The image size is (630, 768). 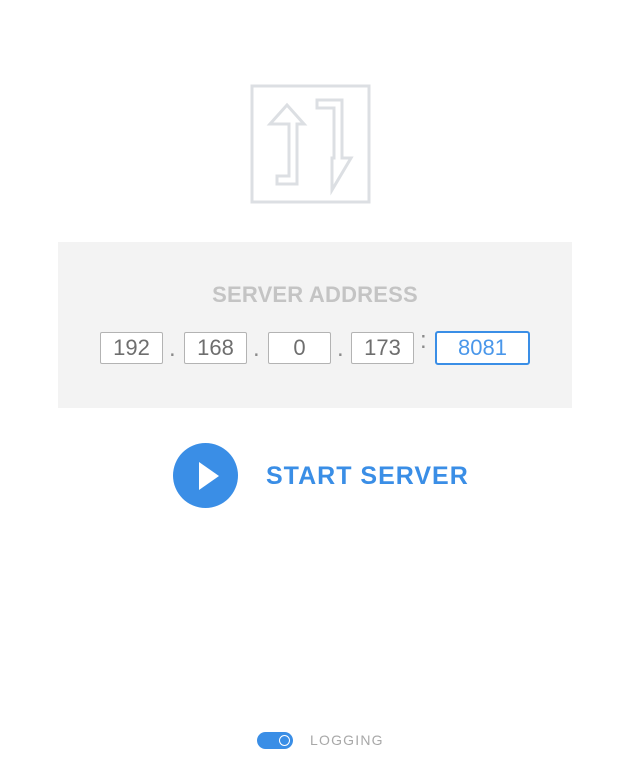 I want to click on start-server-label: START SERVER, so click(x=367, y=476).